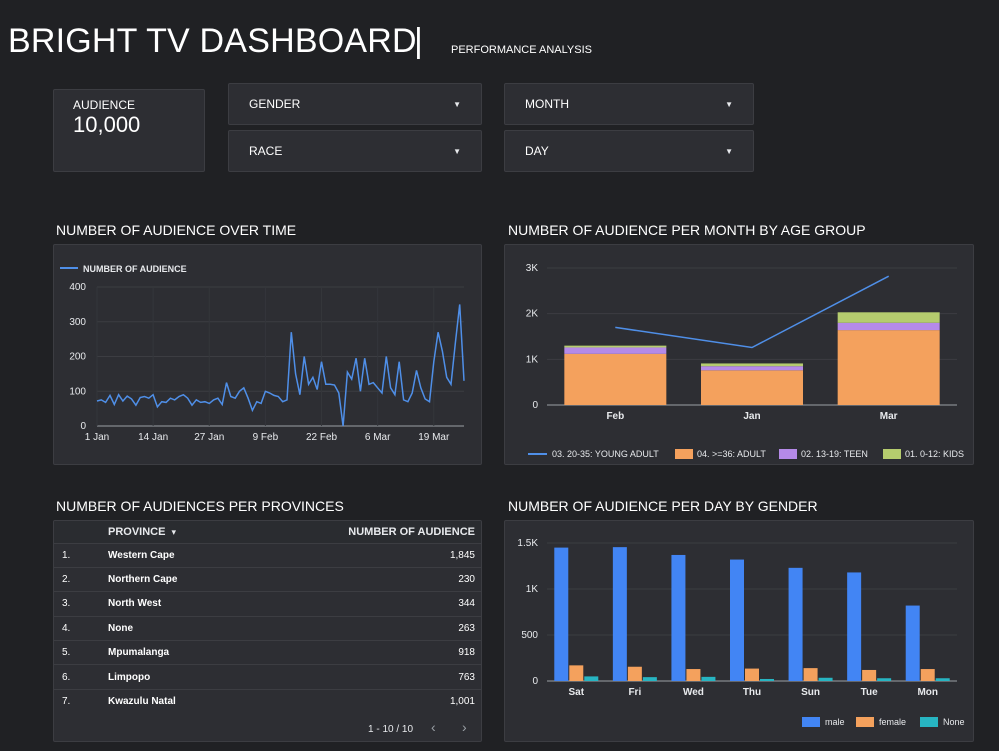 The image size is (999, 751). Describe the element at coordinates (834, 454) in the screenshot. I see `legend-label: 02. 13-19: TEEN` at that location.